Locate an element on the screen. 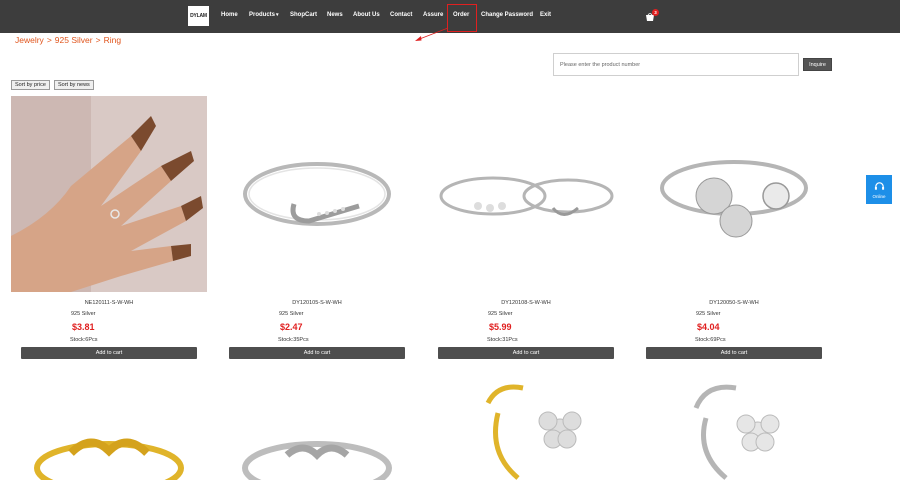  product-number-search-input is located at coordinates (676, 64).